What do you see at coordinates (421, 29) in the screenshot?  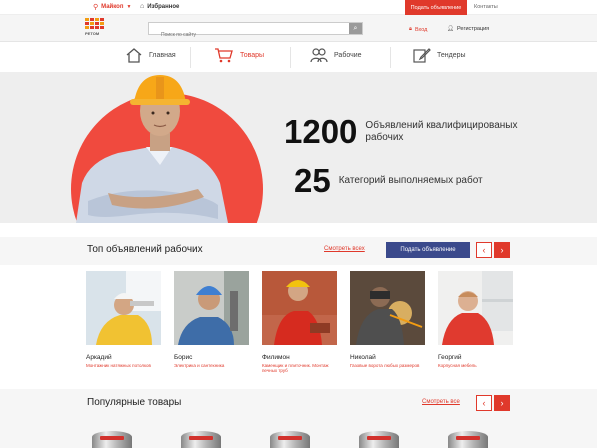 I see `login-label: Вход` at bounding box center [421, 29].